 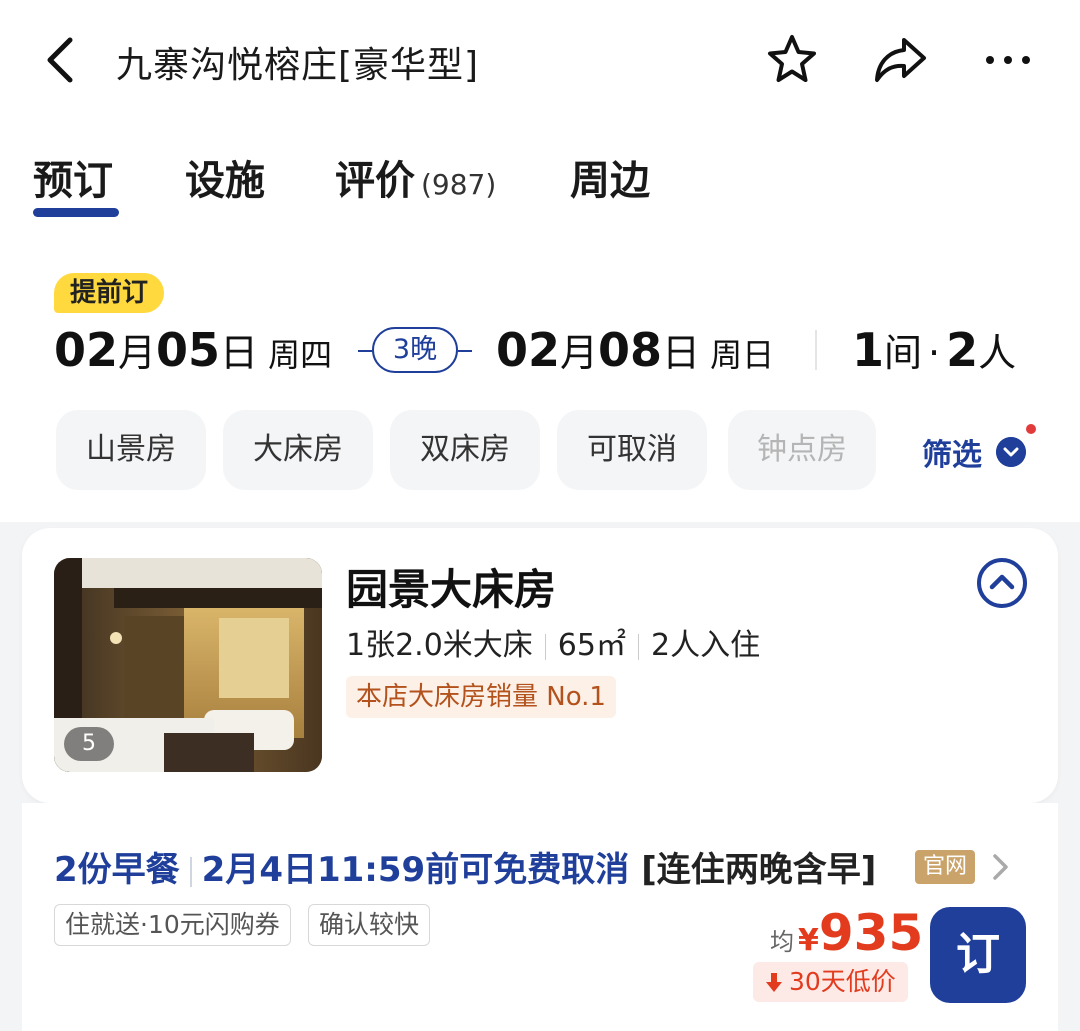 What do you see at coordinates (117, 870) in the screenshot?
I see `breakfast-info: 2份早餐` at bounding box center [117, 870].